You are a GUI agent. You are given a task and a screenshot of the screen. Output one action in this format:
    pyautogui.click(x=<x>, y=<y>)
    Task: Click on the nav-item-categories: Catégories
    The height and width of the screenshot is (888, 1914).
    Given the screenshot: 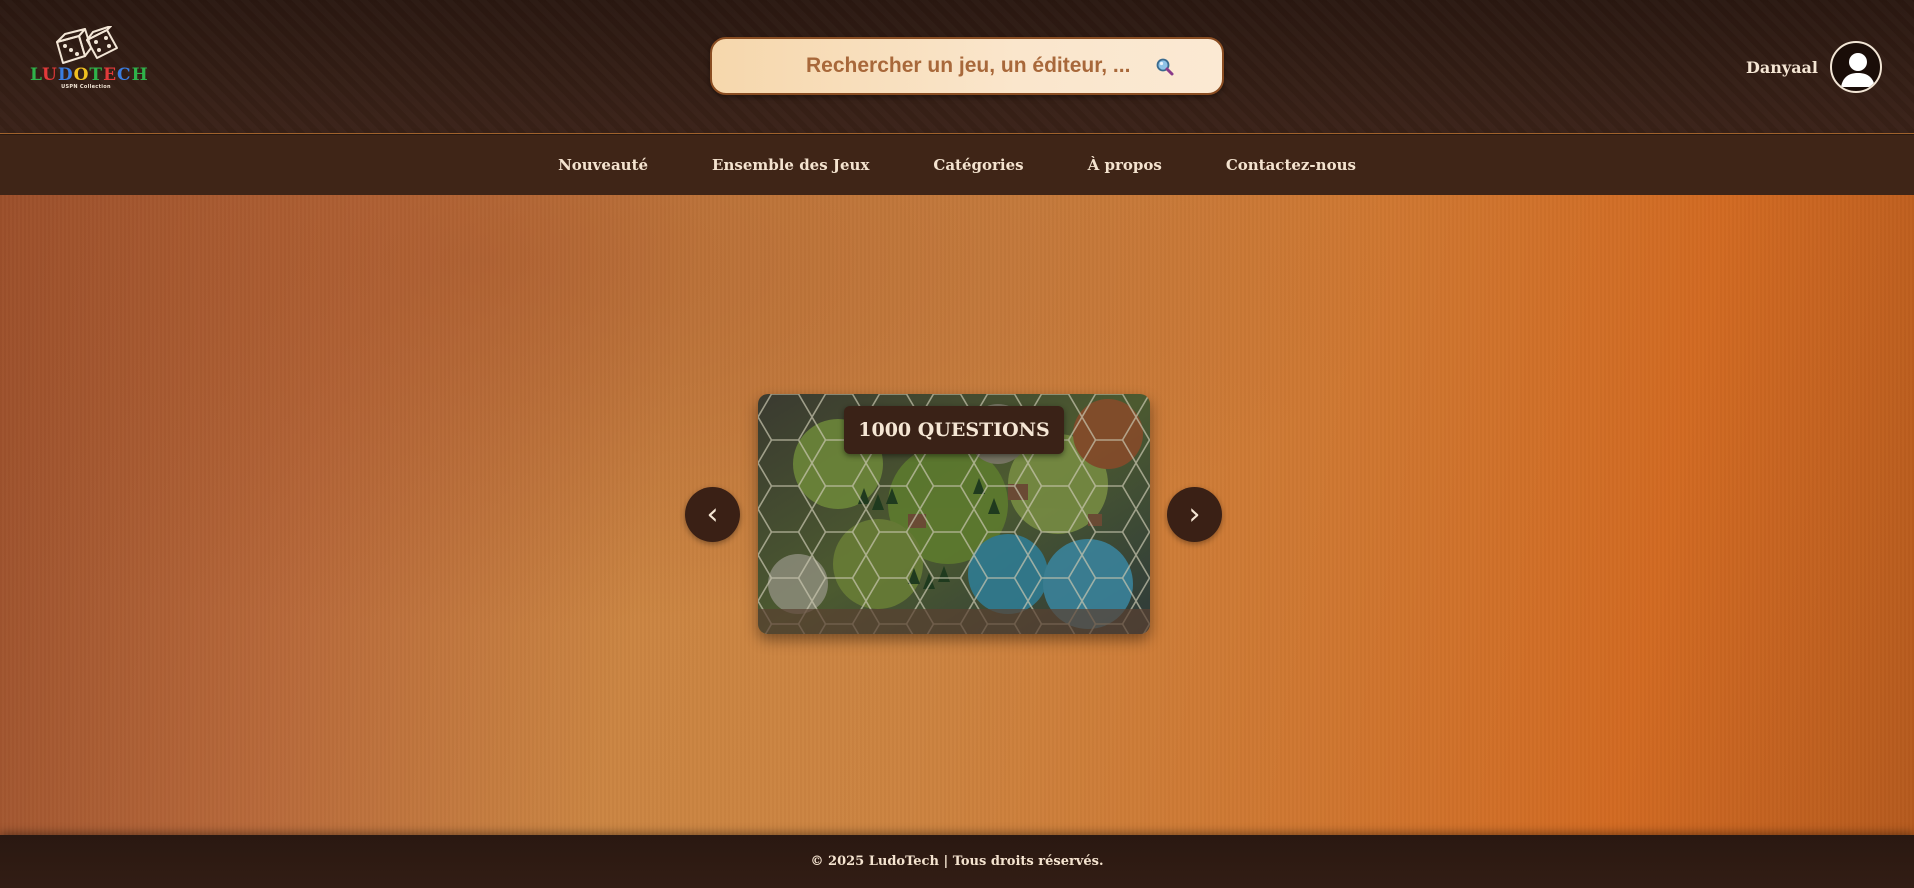 What is the action you would take?
    pyautogui.click(x=978, y=165)
    